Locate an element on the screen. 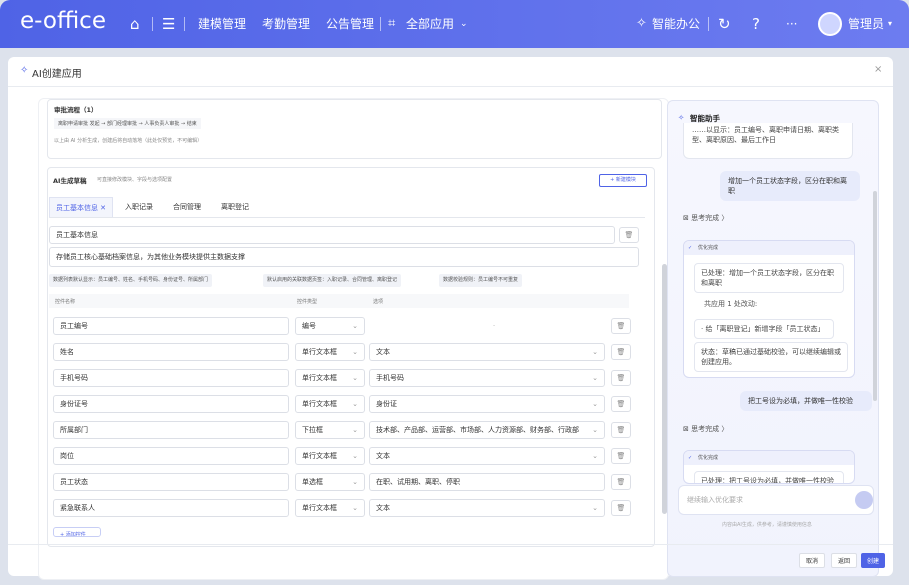  field-name-input: 身份证号 is located at coordinates (171, 404).